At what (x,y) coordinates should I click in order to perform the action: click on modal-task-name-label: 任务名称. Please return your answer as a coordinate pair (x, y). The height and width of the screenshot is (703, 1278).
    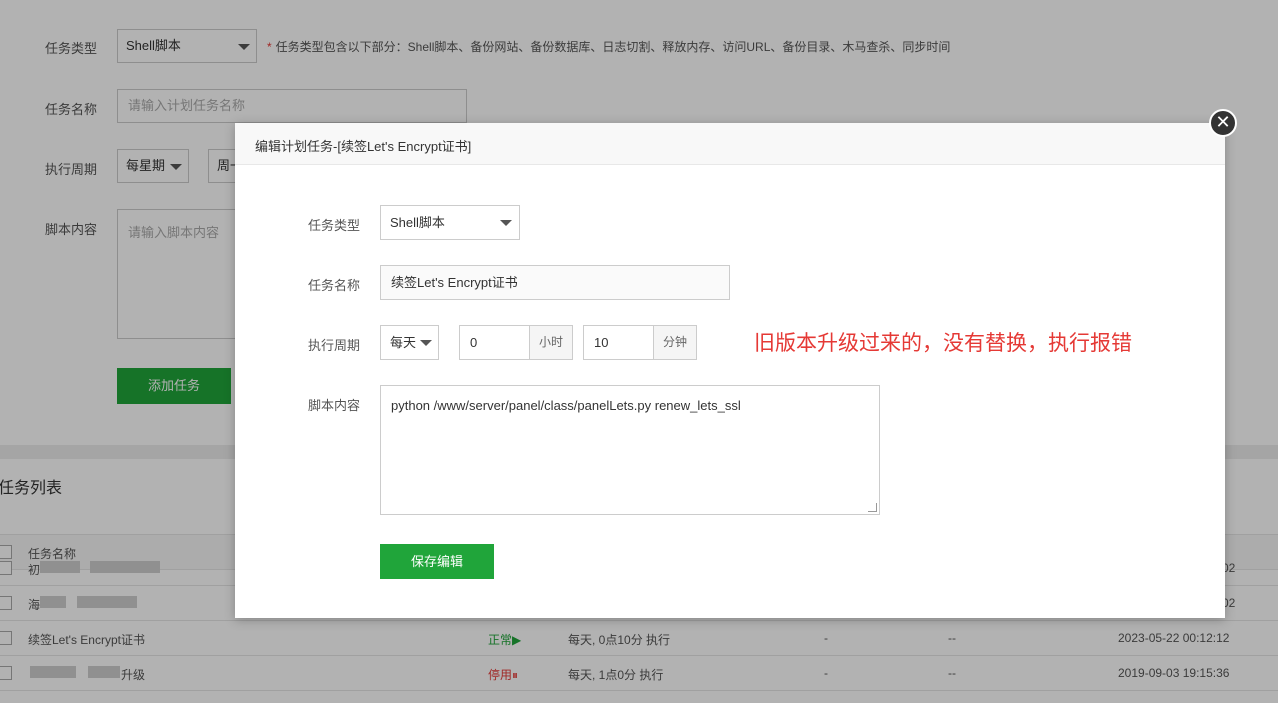
    Looking at the image, I should click on (334, 285).